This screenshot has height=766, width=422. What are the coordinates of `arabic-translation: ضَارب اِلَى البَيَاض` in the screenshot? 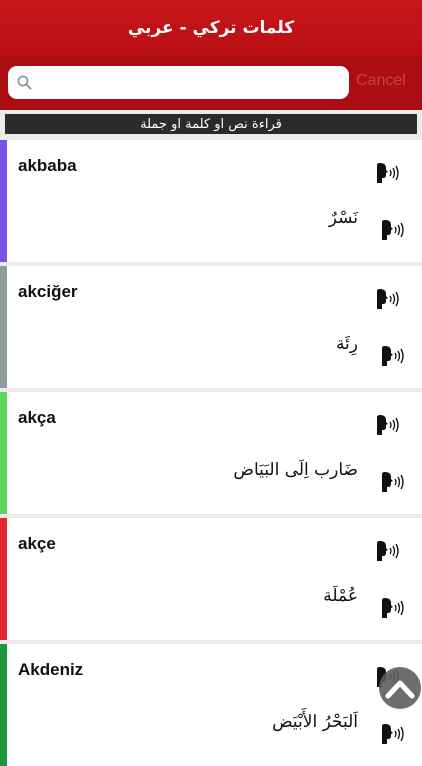 It's located at (295, 470).